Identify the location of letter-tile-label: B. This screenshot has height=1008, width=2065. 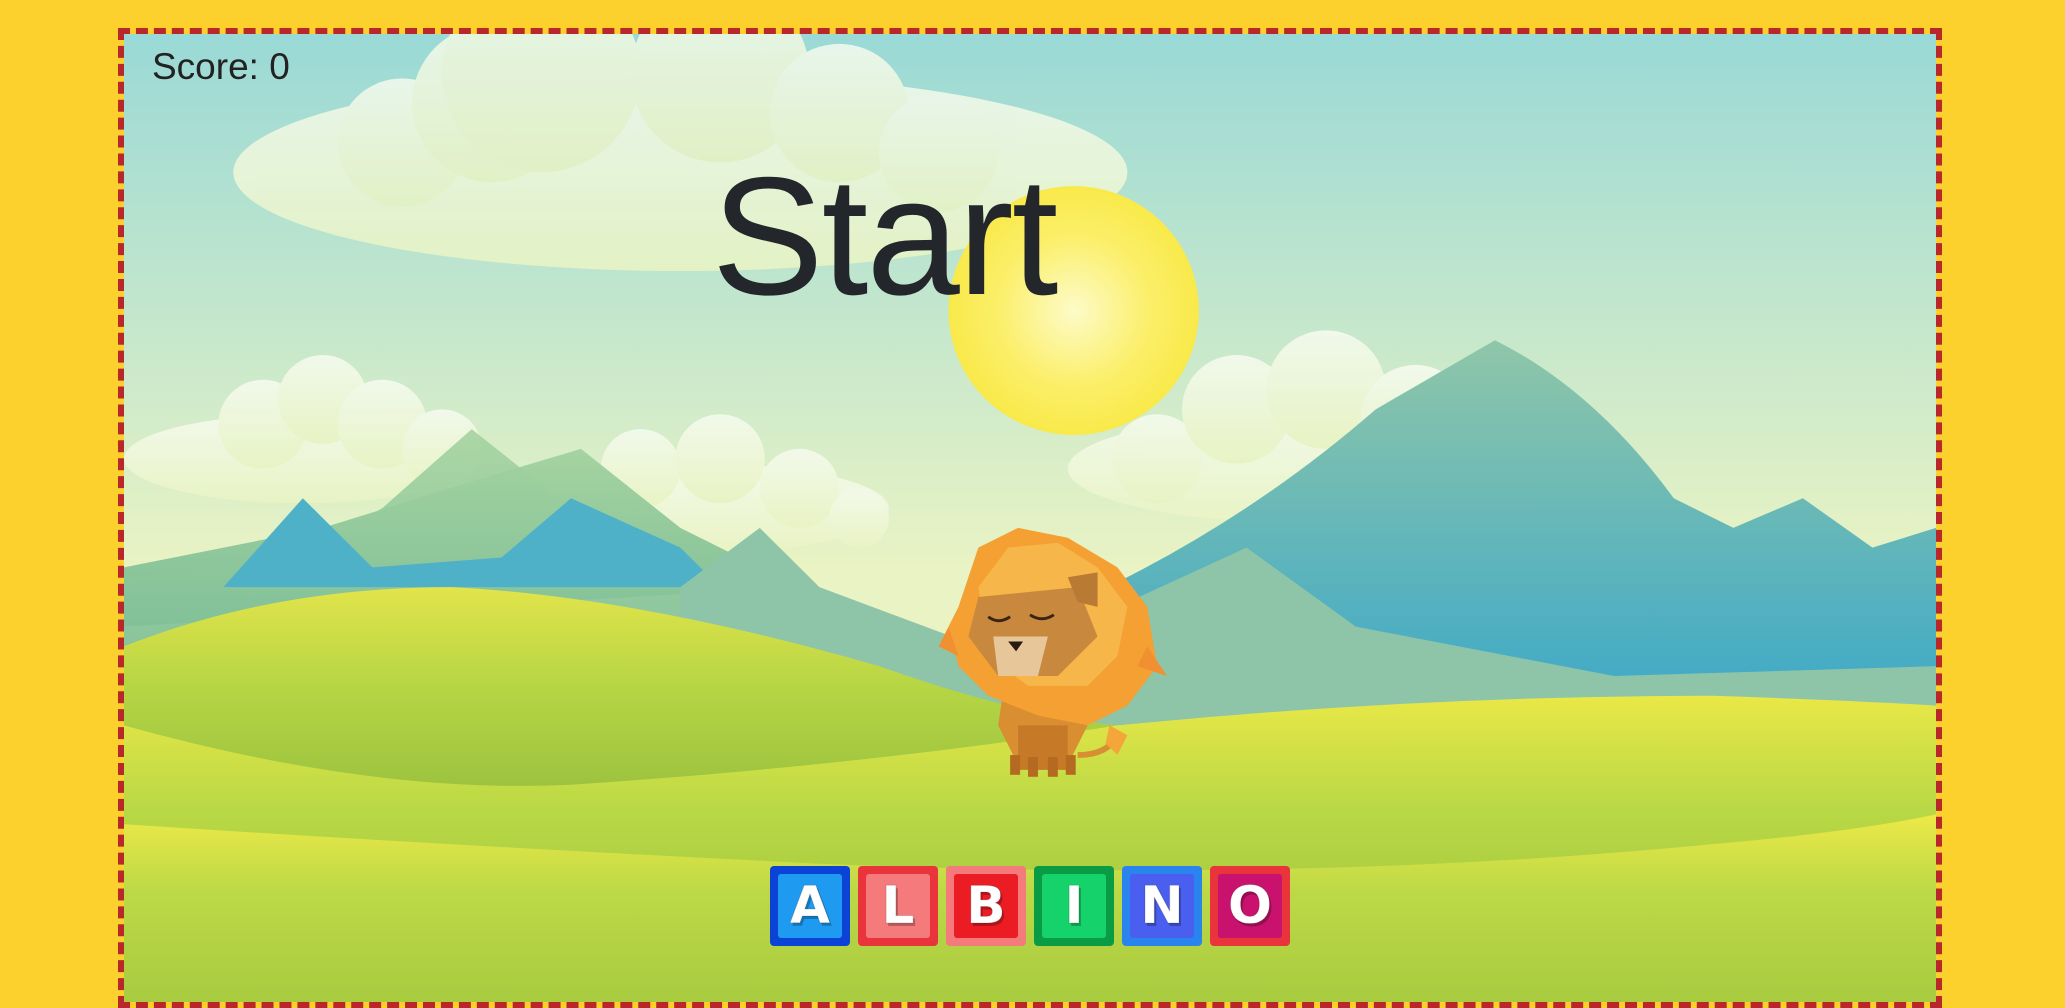
(986, 906).